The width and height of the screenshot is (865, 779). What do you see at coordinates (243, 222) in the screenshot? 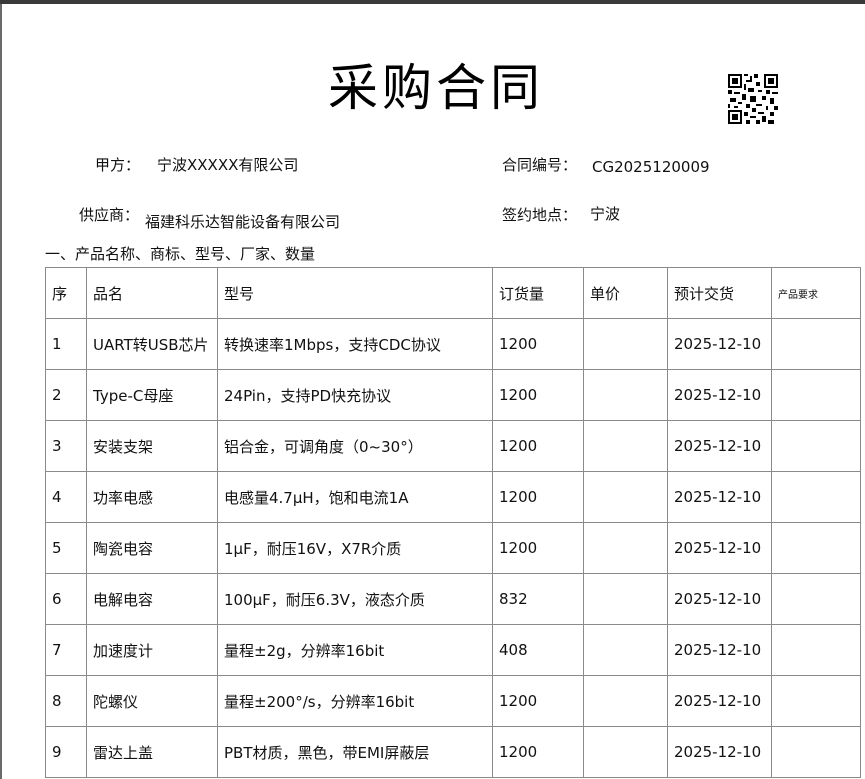
I see `supplier-value: 福建科乐达智能设备有限公司` at bounding box center [243, 222].